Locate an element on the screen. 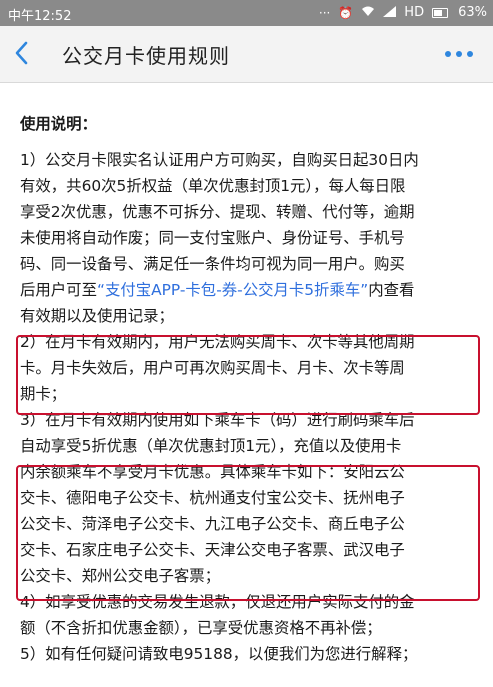  rule-line: 有效期以及使用记录； is located at coordinates (97, 316).